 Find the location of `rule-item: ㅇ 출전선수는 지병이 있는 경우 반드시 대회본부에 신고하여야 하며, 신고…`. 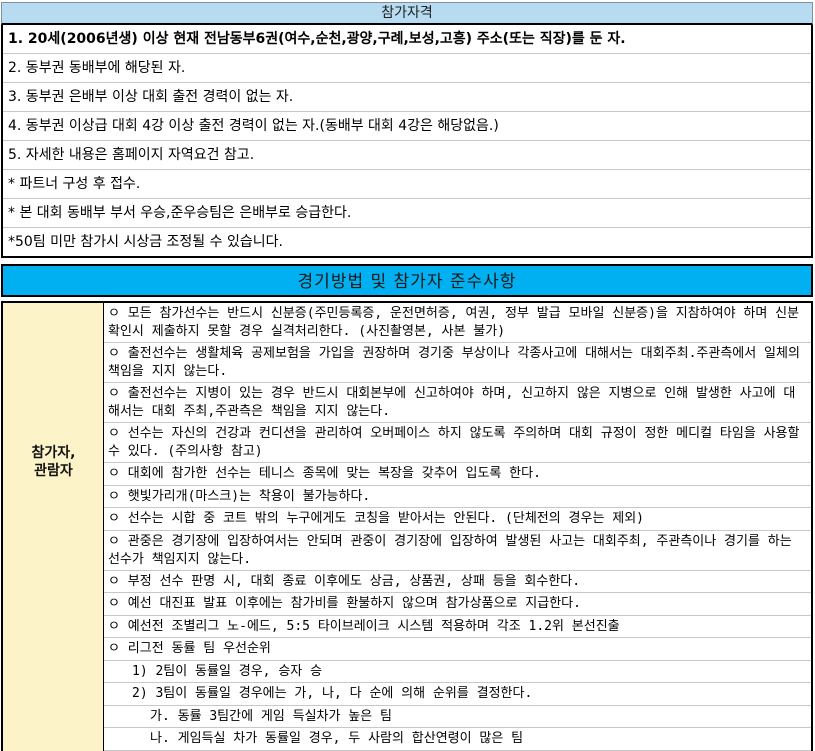

rule-item: ㅇ 출전선수는 지병이 있는 경우 반드시 대회본부에 신고하여야 하며, 신고… is located at coordinates (457, 403).